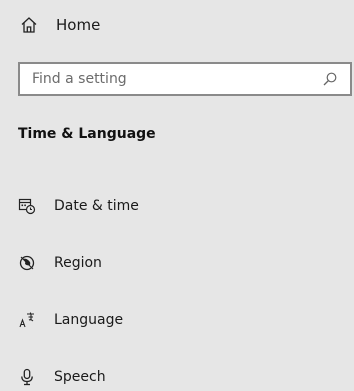 The width and height of the screenshot is (354, 391). What do you see at coordinates (80, 377) in the screenshot?
I see `nav-item-label: Speech` at bounding box center [80, 377].